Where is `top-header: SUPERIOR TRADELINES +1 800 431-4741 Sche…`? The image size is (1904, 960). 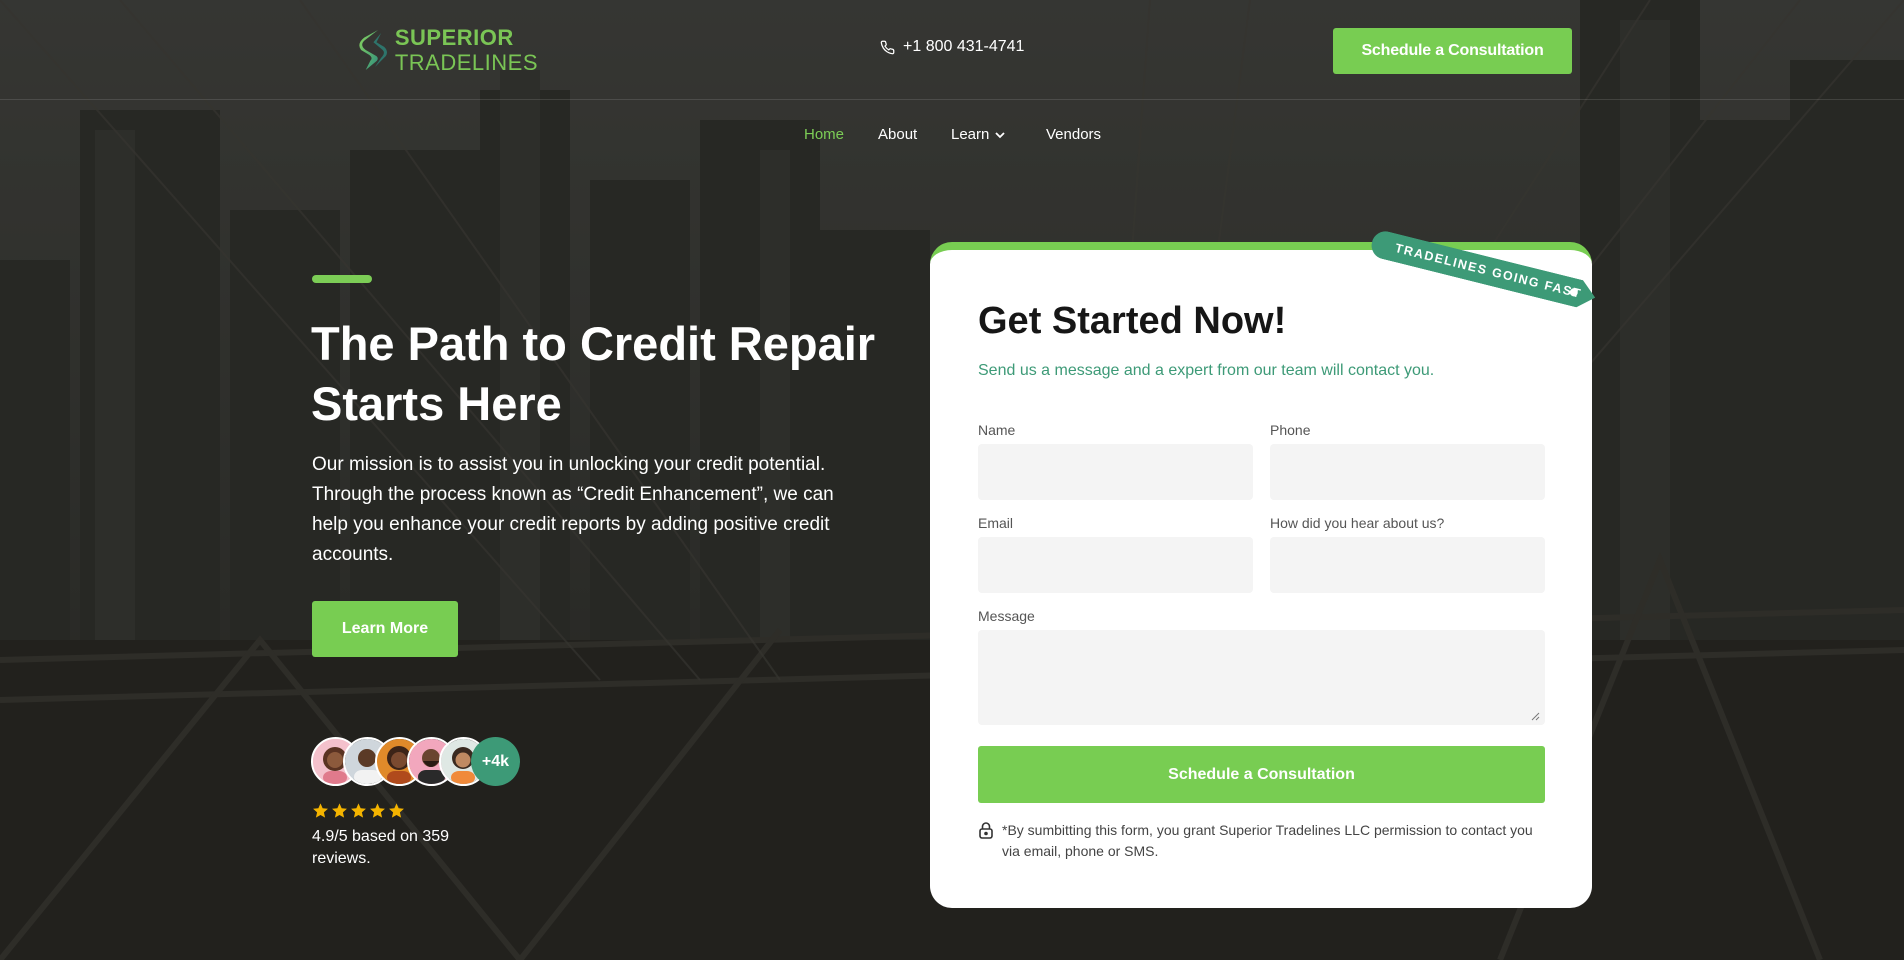 top-header: SUPERIOR TRADELINES +1 800 431-4741 Sche… is located at coordinates (952, 50).